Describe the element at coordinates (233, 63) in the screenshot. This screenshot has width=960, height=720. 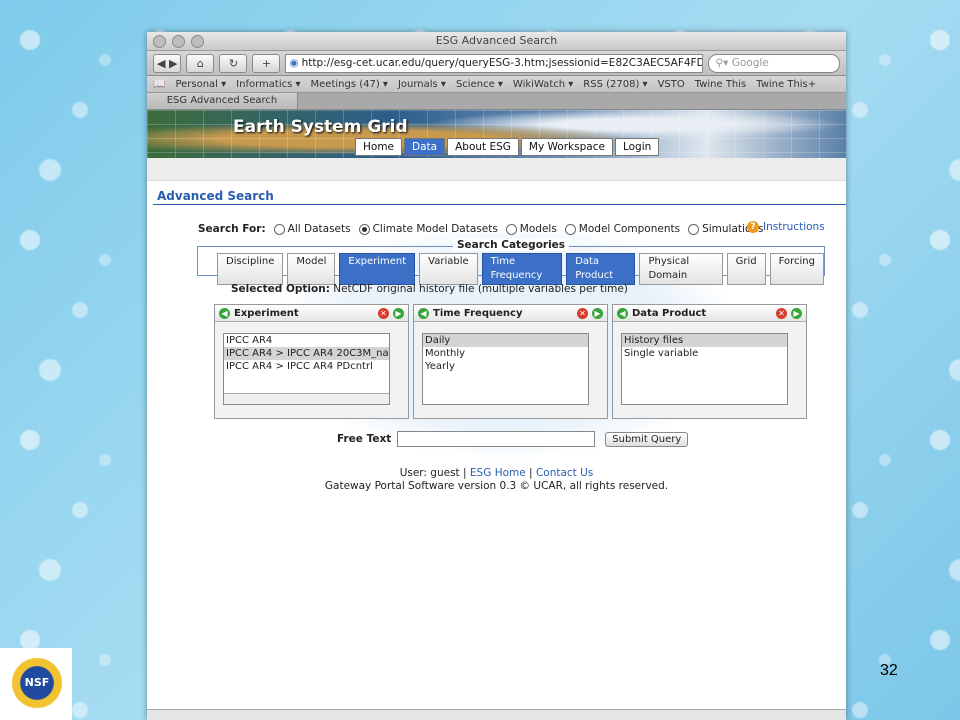
I see `reload-icon: ↻` at that location.